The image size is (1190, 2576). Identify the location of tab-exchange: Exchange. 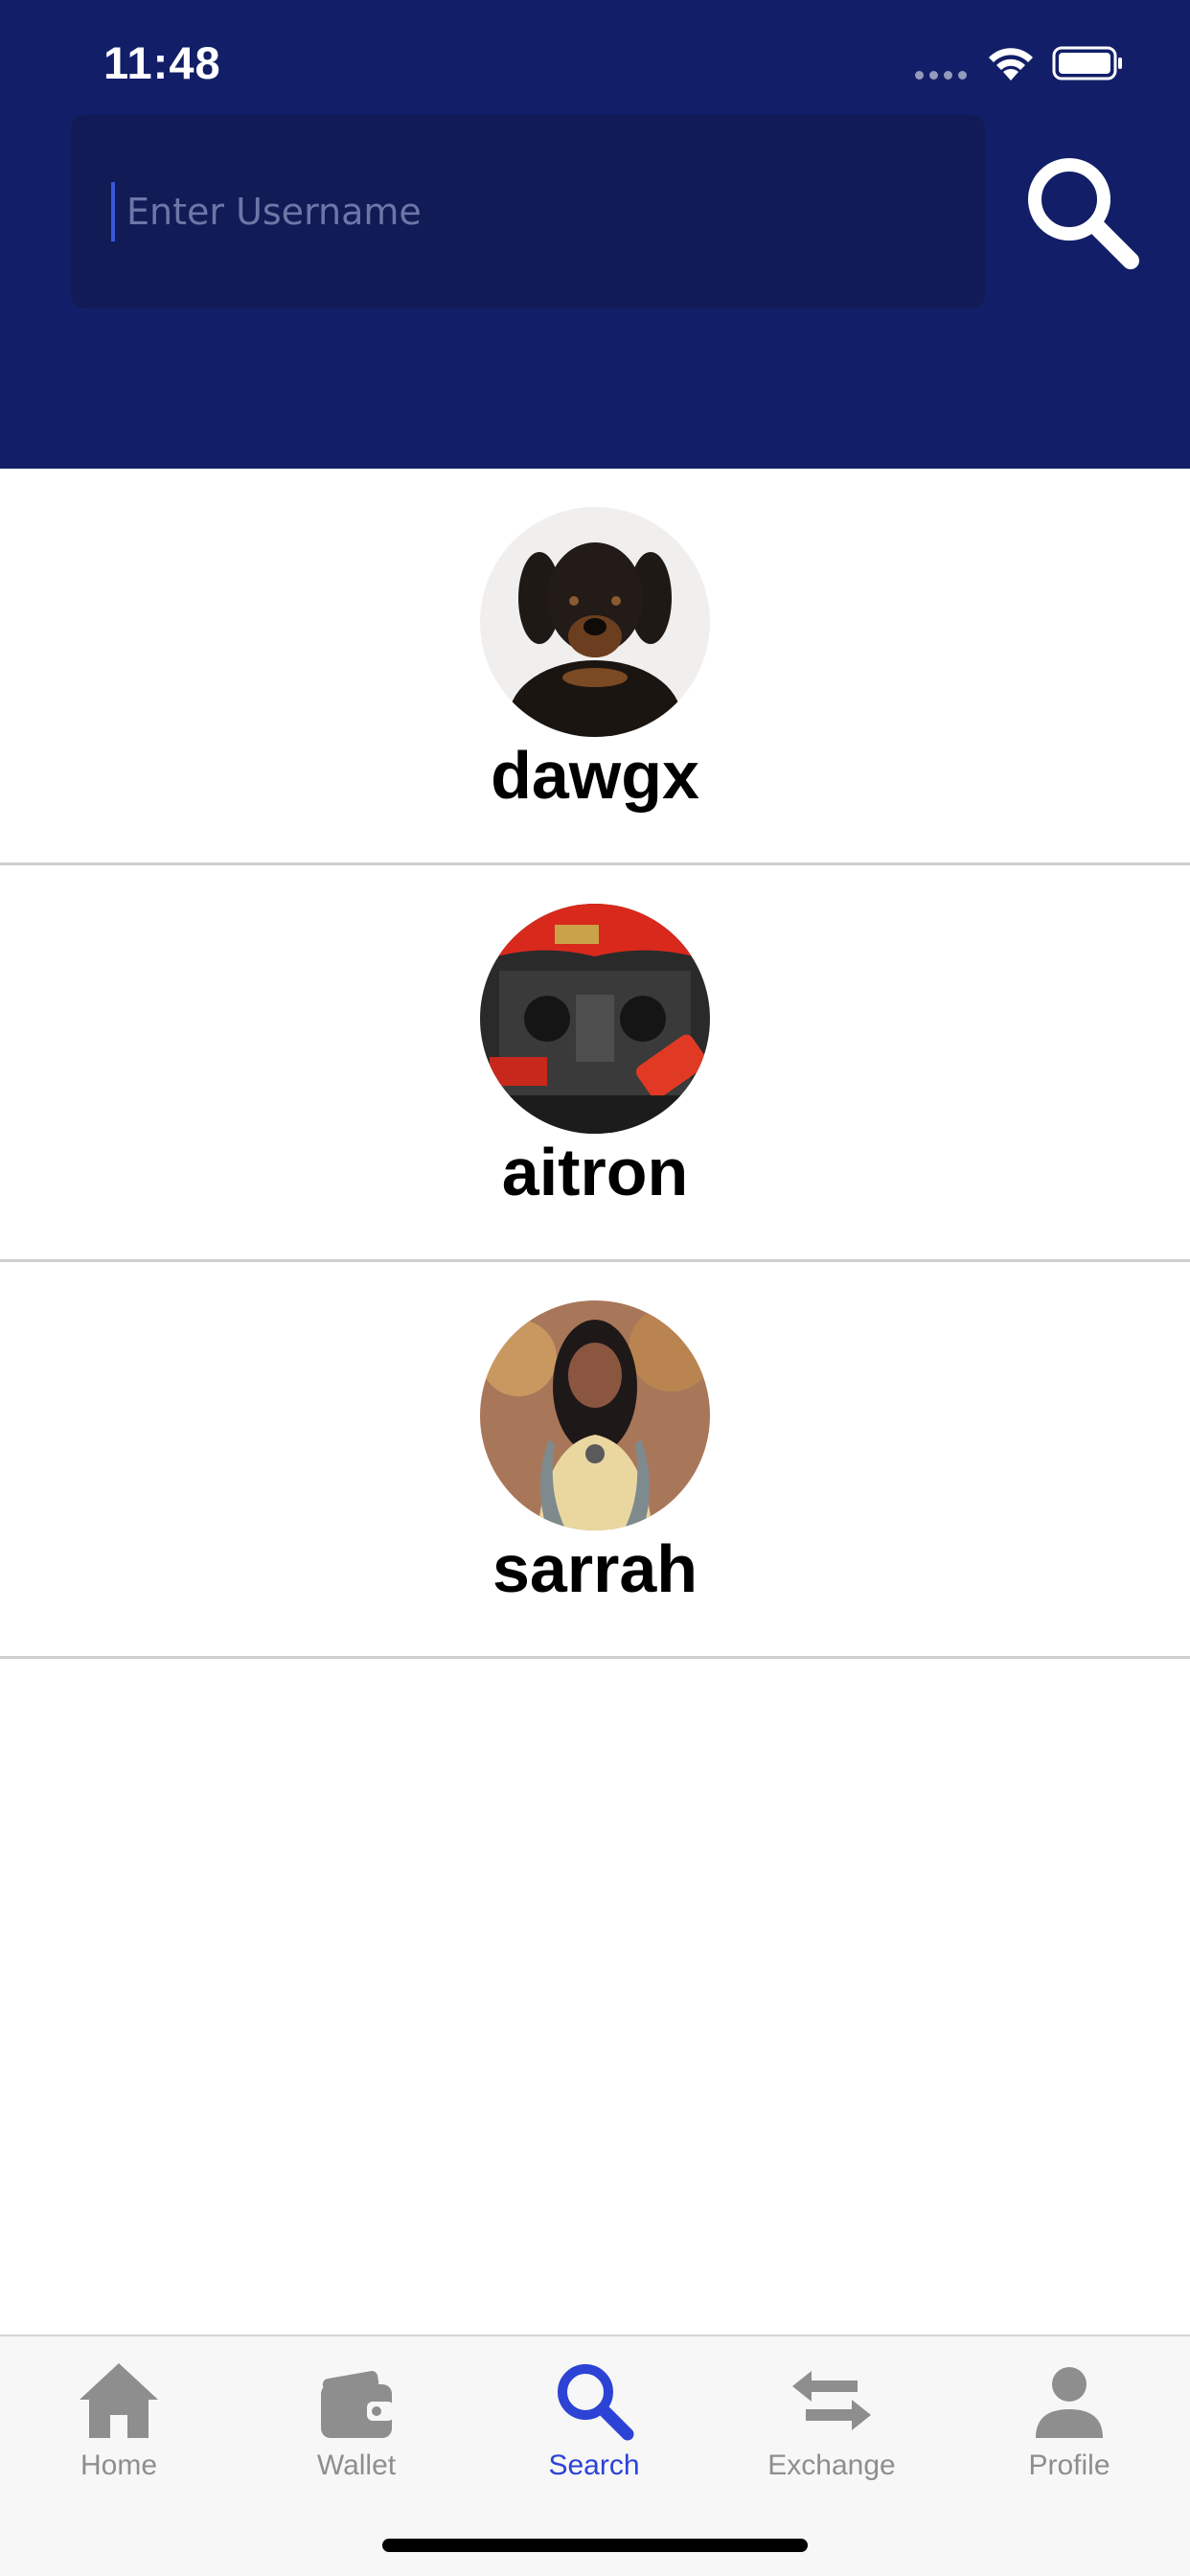
(832, 2429).